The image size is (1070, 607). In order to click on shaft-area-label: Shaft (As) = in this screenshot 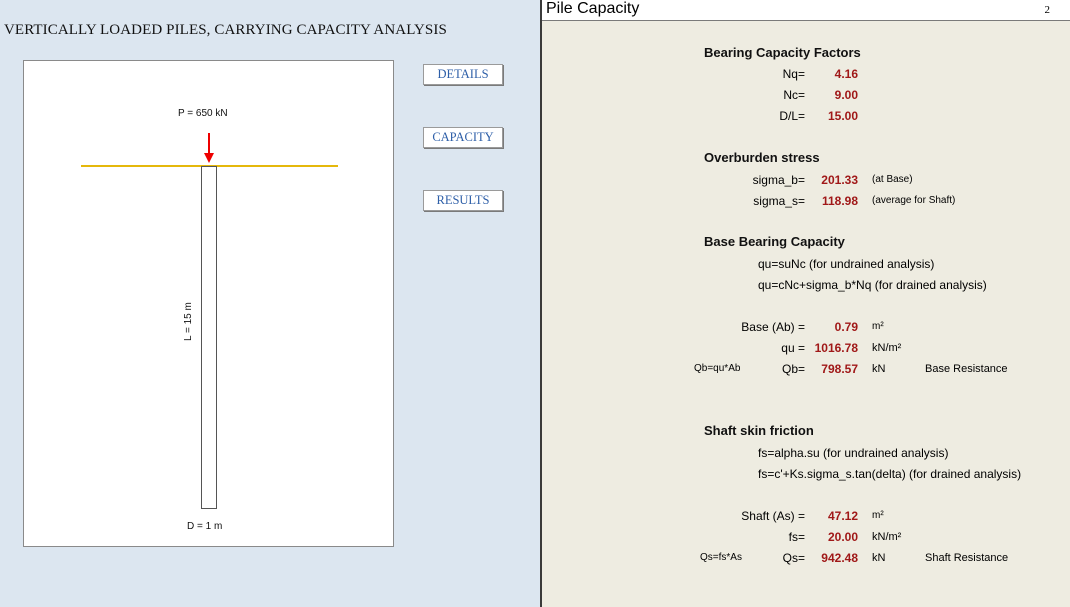, I will do `click(773, 516)`.